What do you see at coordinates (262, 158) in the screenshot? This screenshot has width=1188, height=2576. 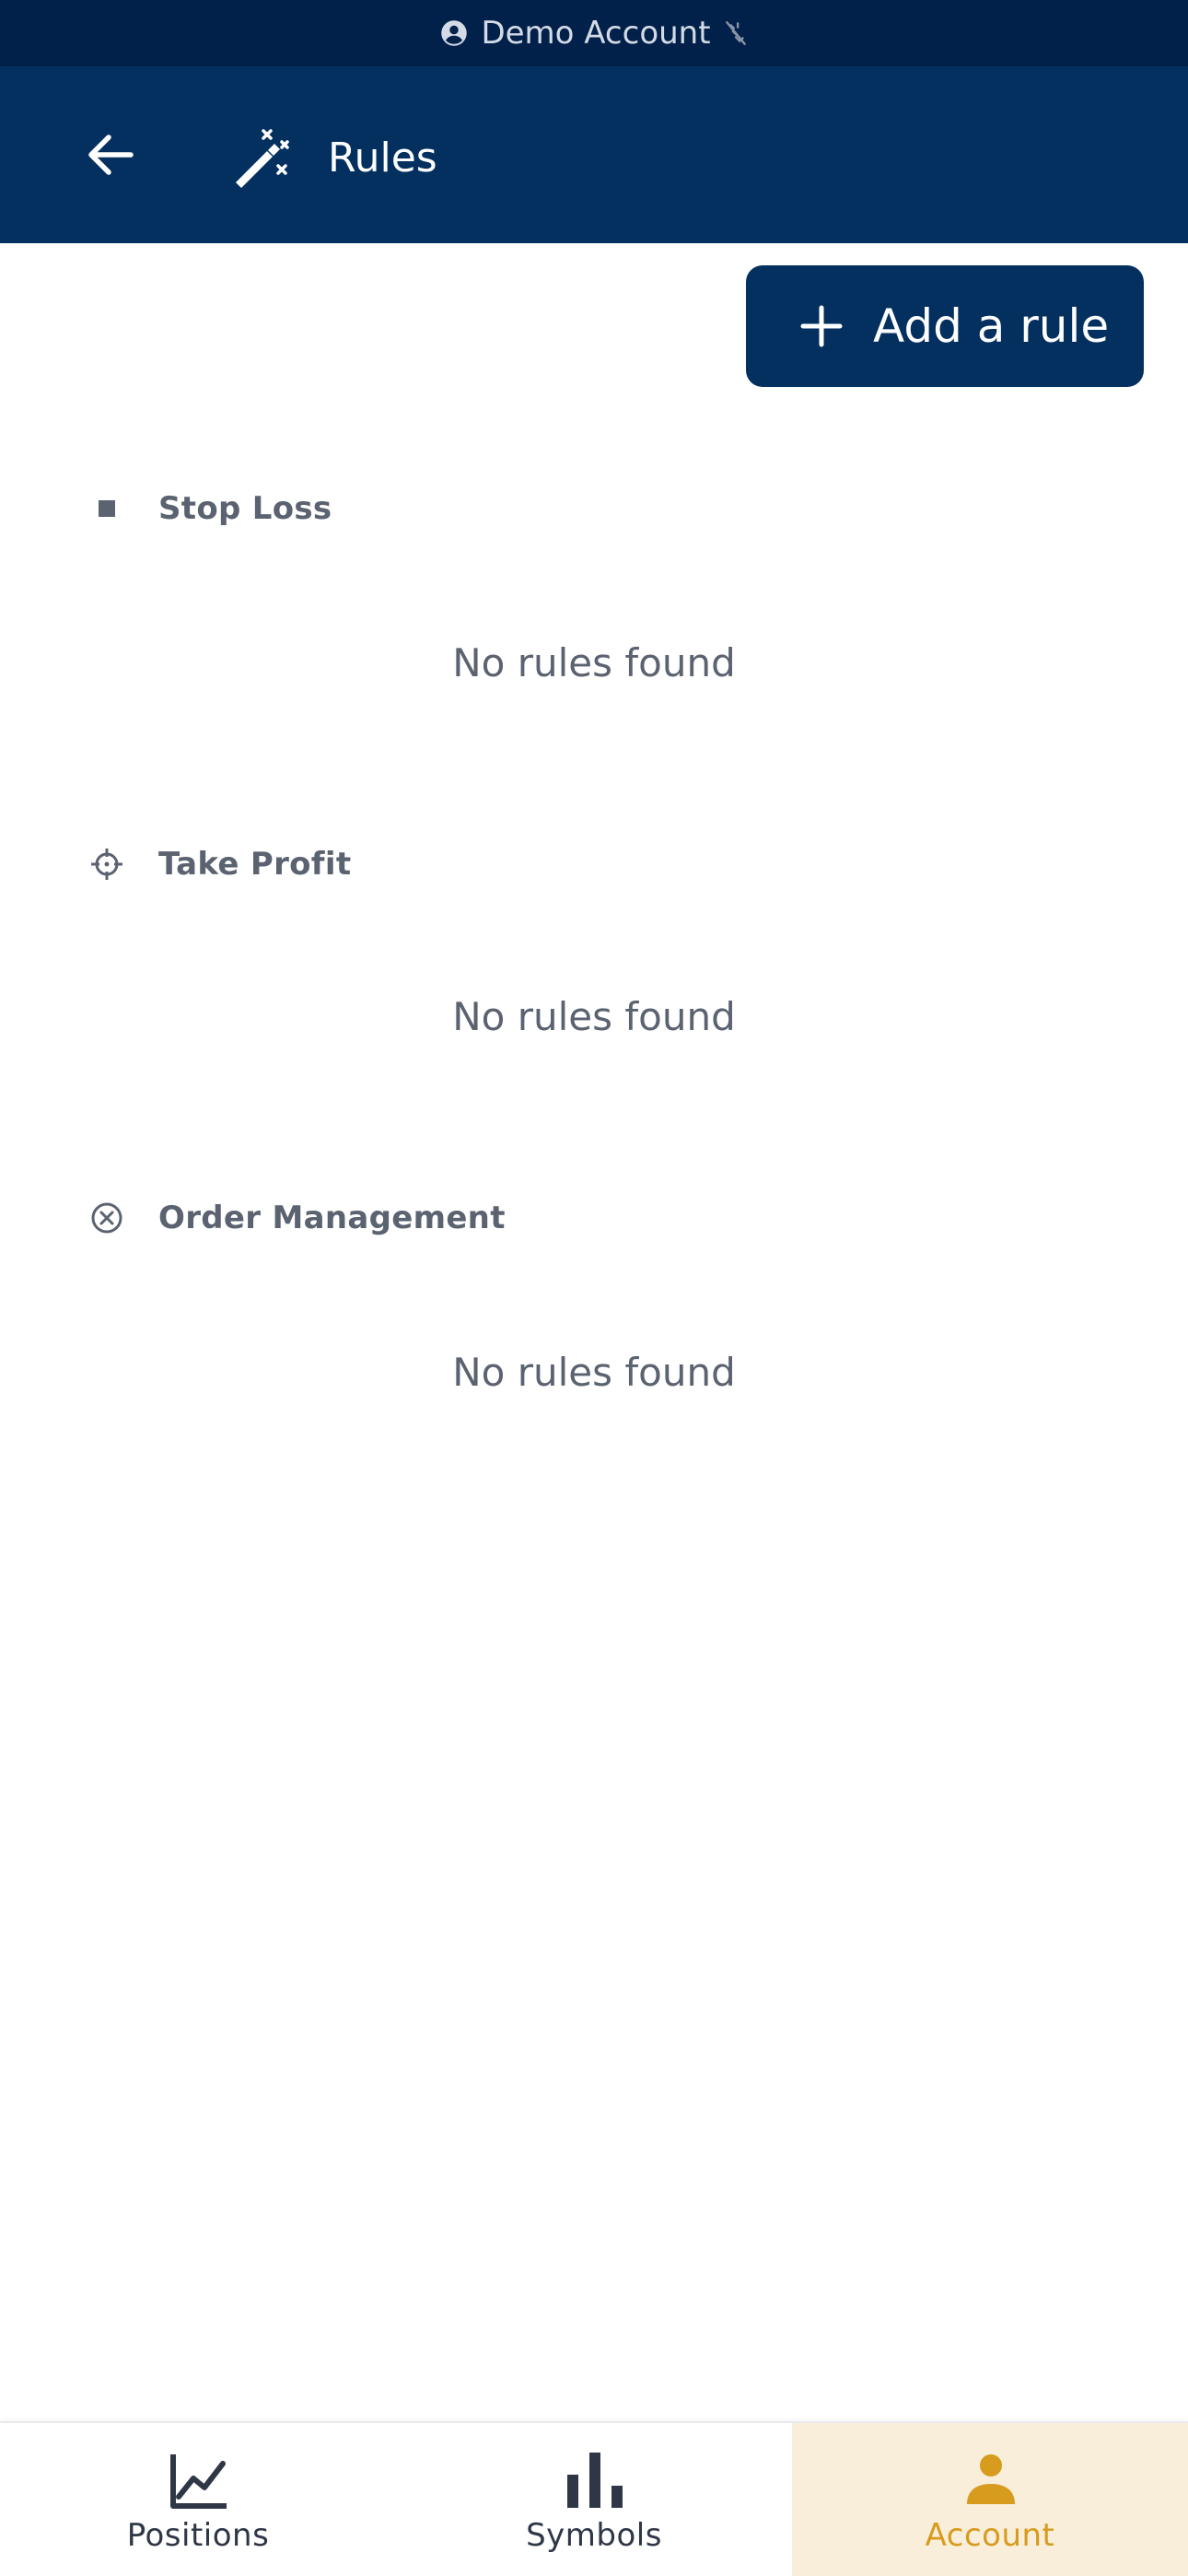 I see `magic-wand-icon` at bounding box center [262, 158].